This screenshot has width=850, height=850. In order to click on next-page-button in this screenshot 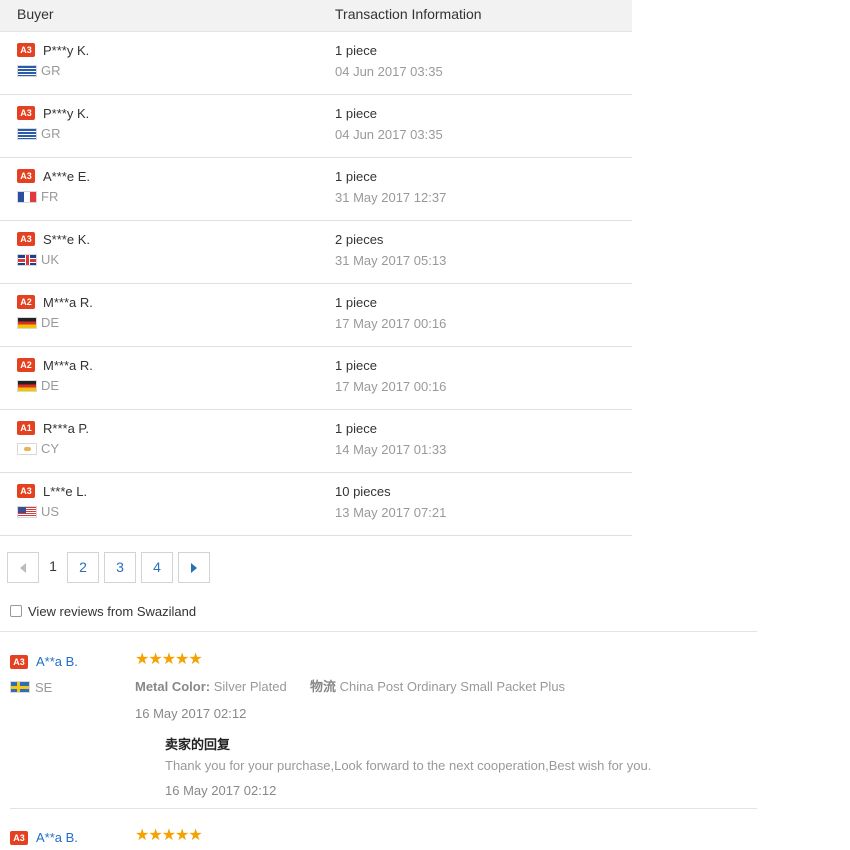, I will do `click(194, 567)`.